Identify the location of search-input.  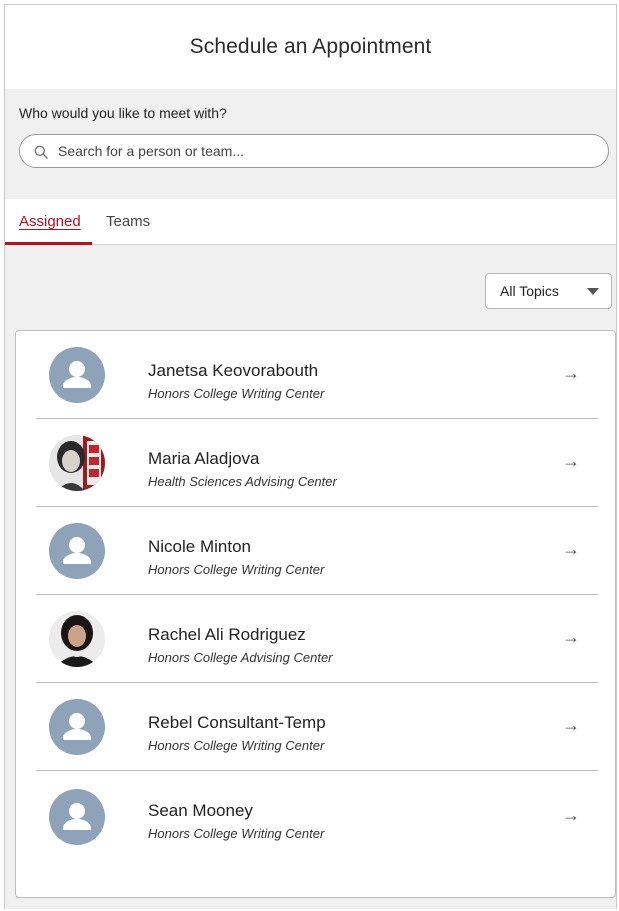
(328, 151).